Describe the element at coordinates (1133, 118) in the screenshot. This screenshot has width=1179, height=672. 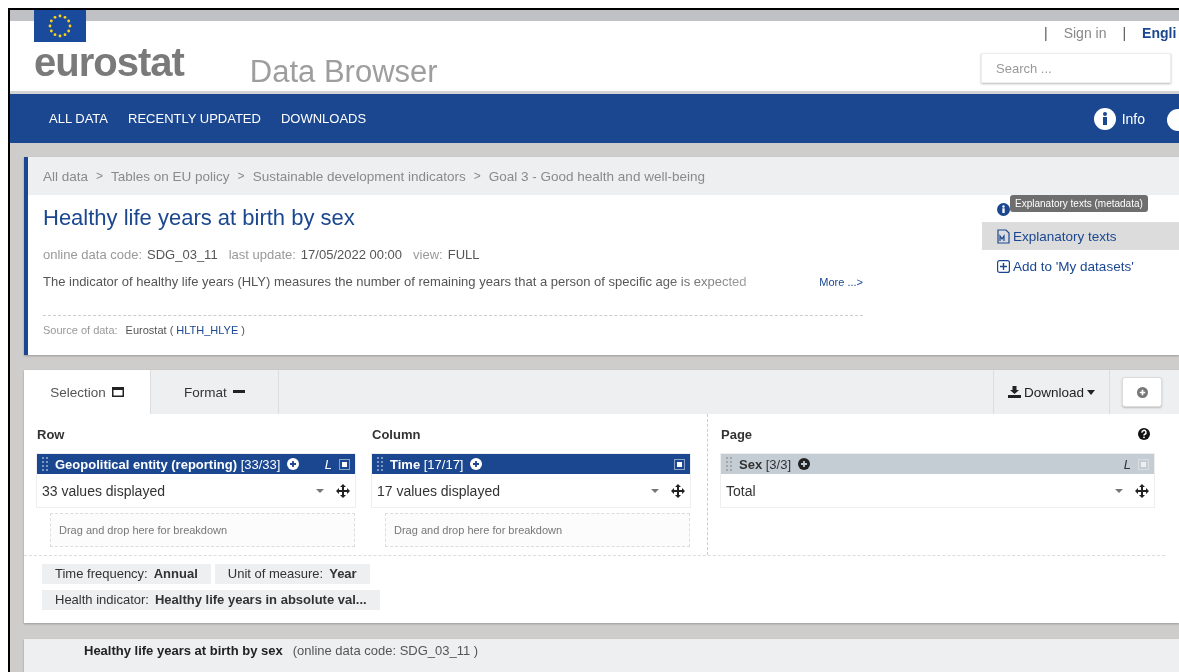
I see `info-link: Info` at that location.